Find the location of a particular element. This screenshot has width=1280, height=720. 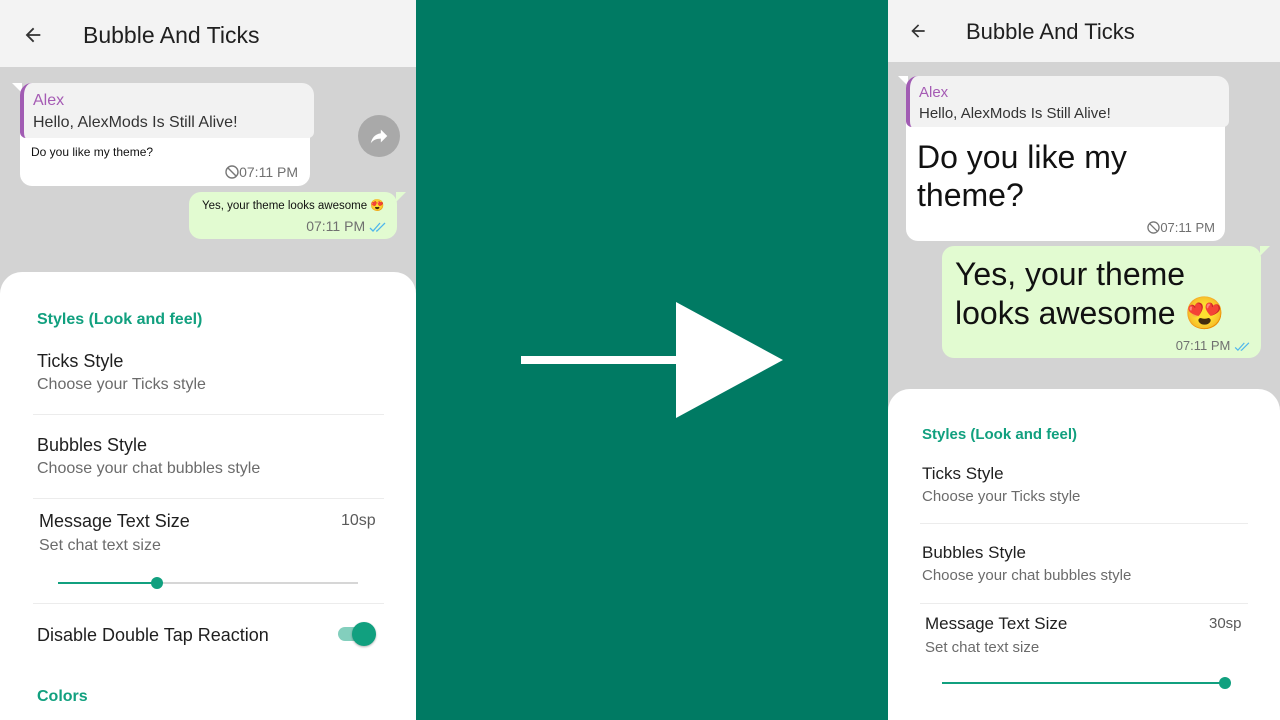

double-tap-toggle is located at coordinates (358, 634).